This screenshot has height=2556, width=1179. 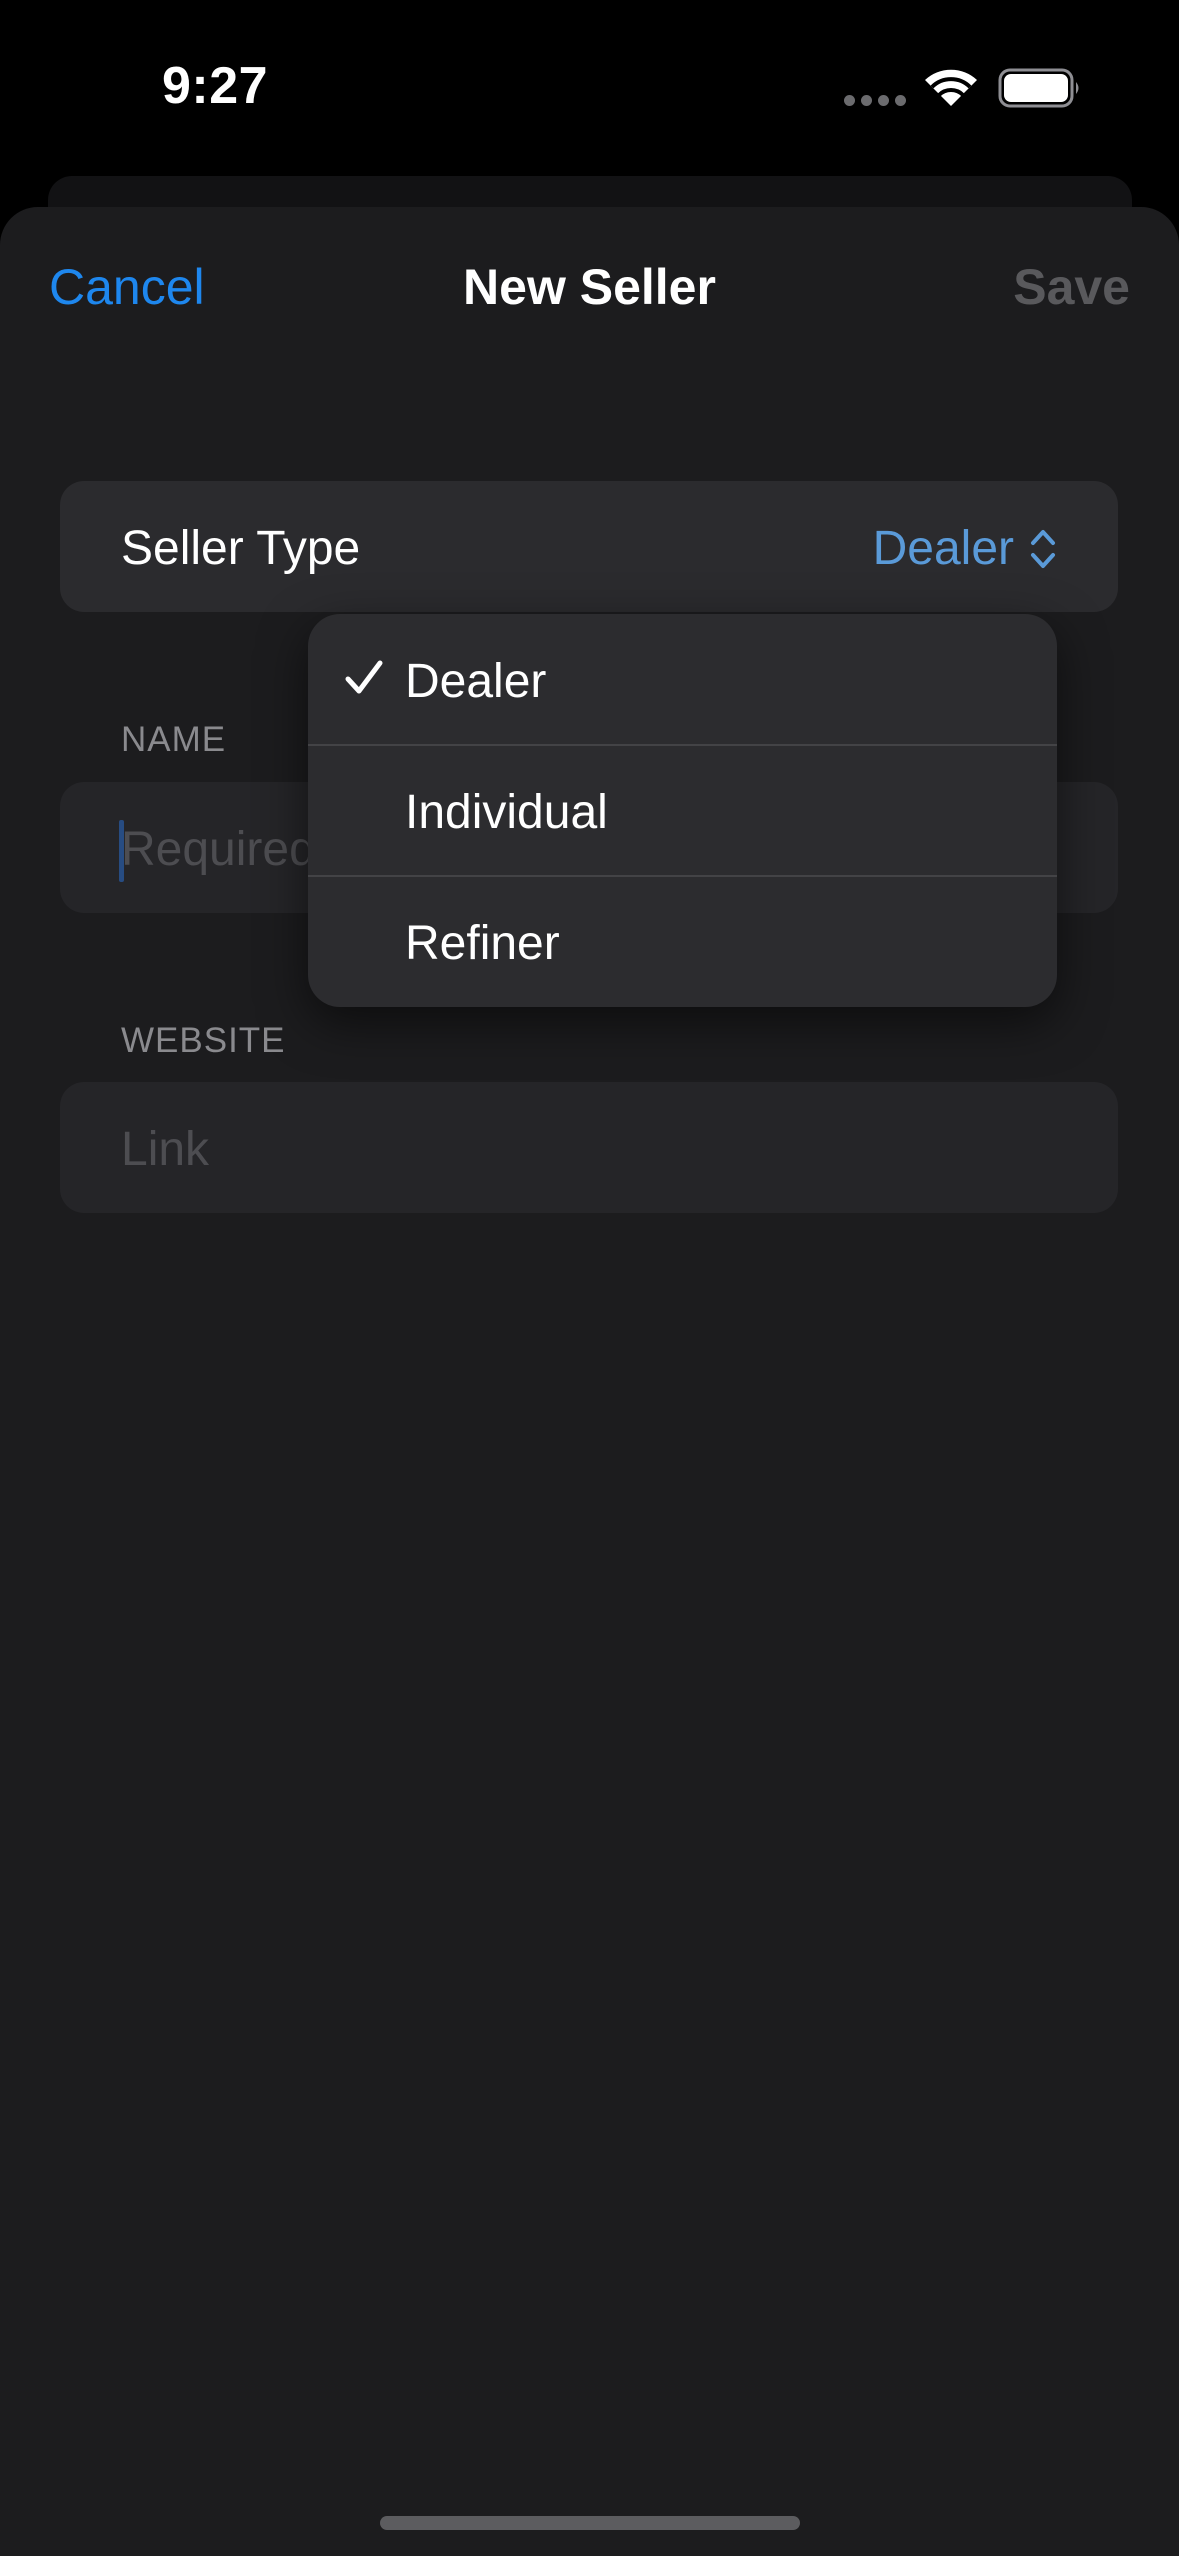 What do you see at coordinates (875, 101) in the screenshot?
I see `cellular-signal-icon` at bounding box center [875, 101].